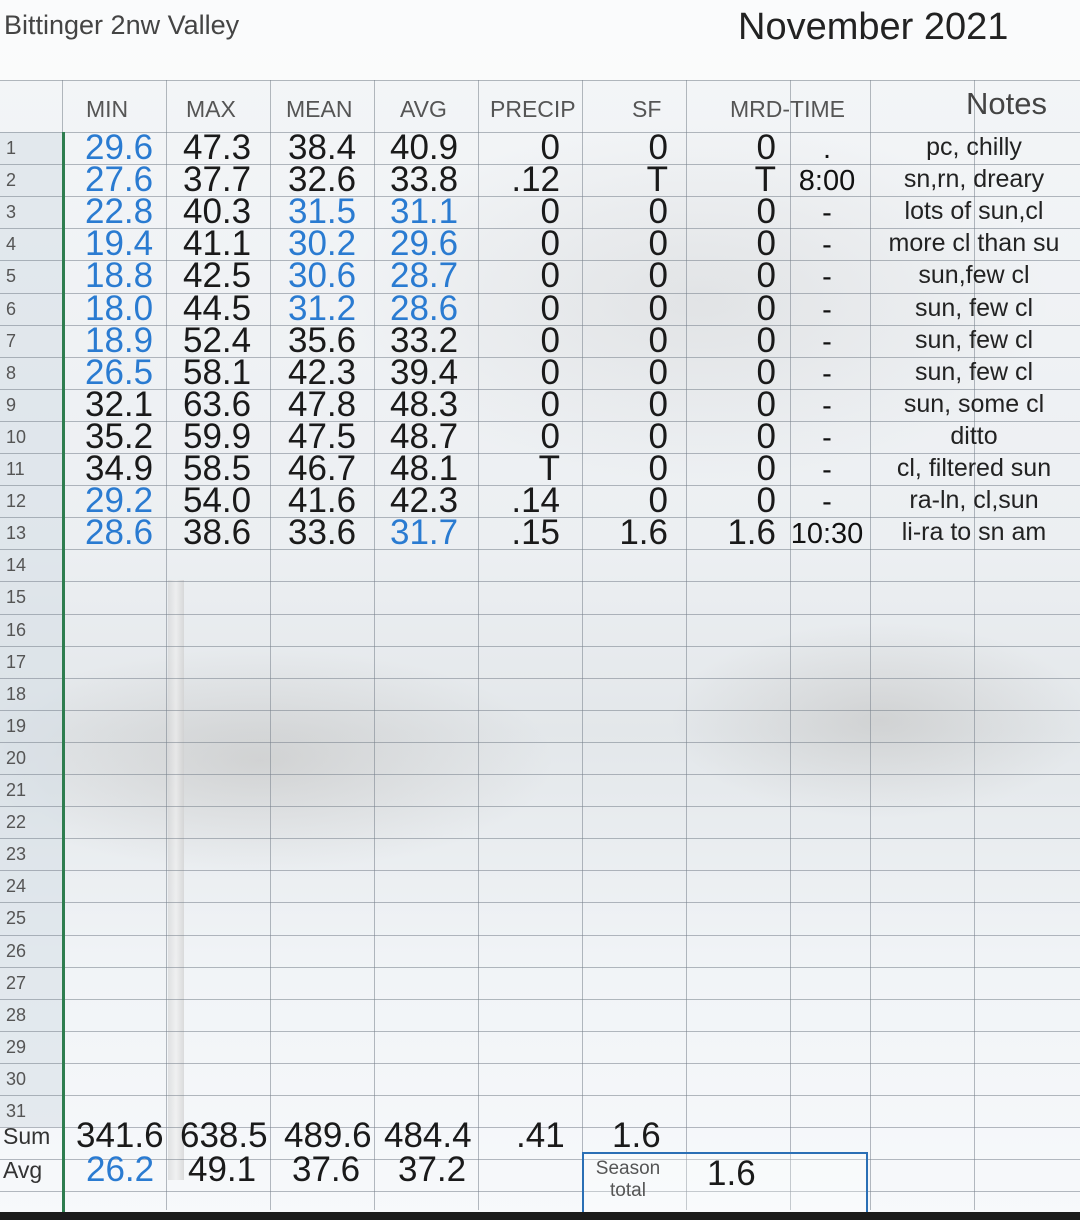  What do you see at coordinates (974, 500) in the screenshot?
I see `notes-cell: ra-ln, cl,sun` at bounding box center [974, 500].